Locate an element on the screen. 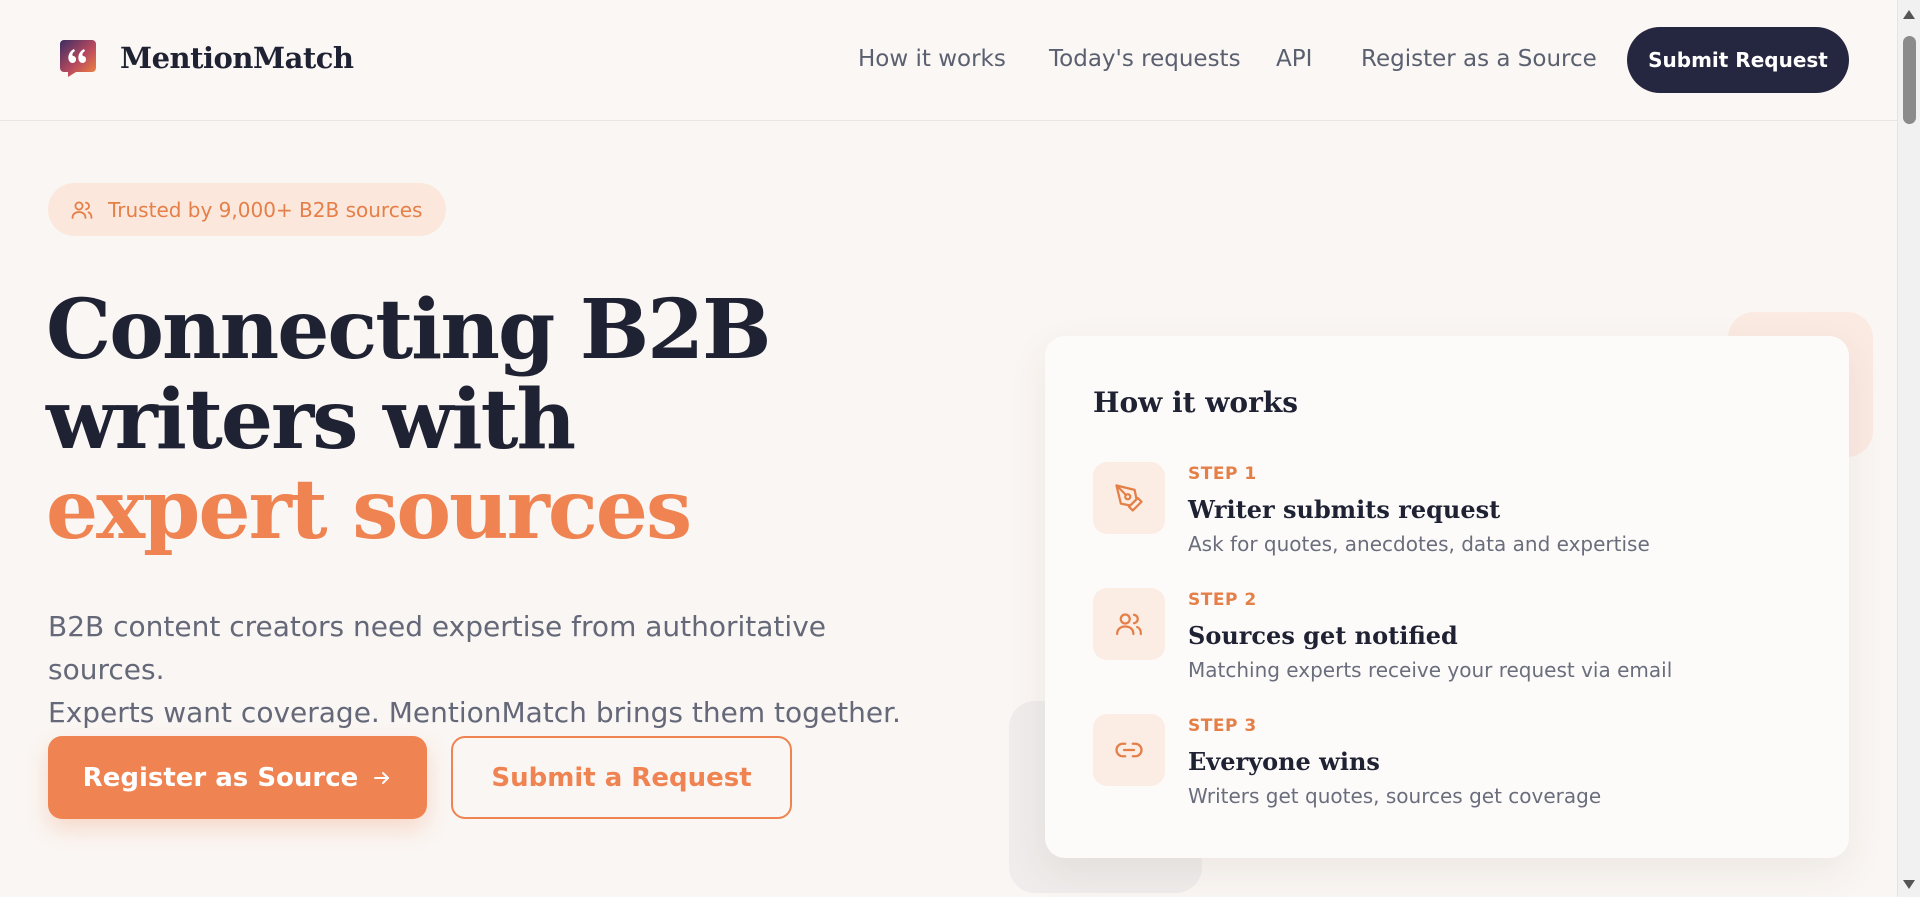 Image resolution: width=1920 pixels, height=897 pixels. hero-heading-line-2: writers with is located at coordinates (311, 420).